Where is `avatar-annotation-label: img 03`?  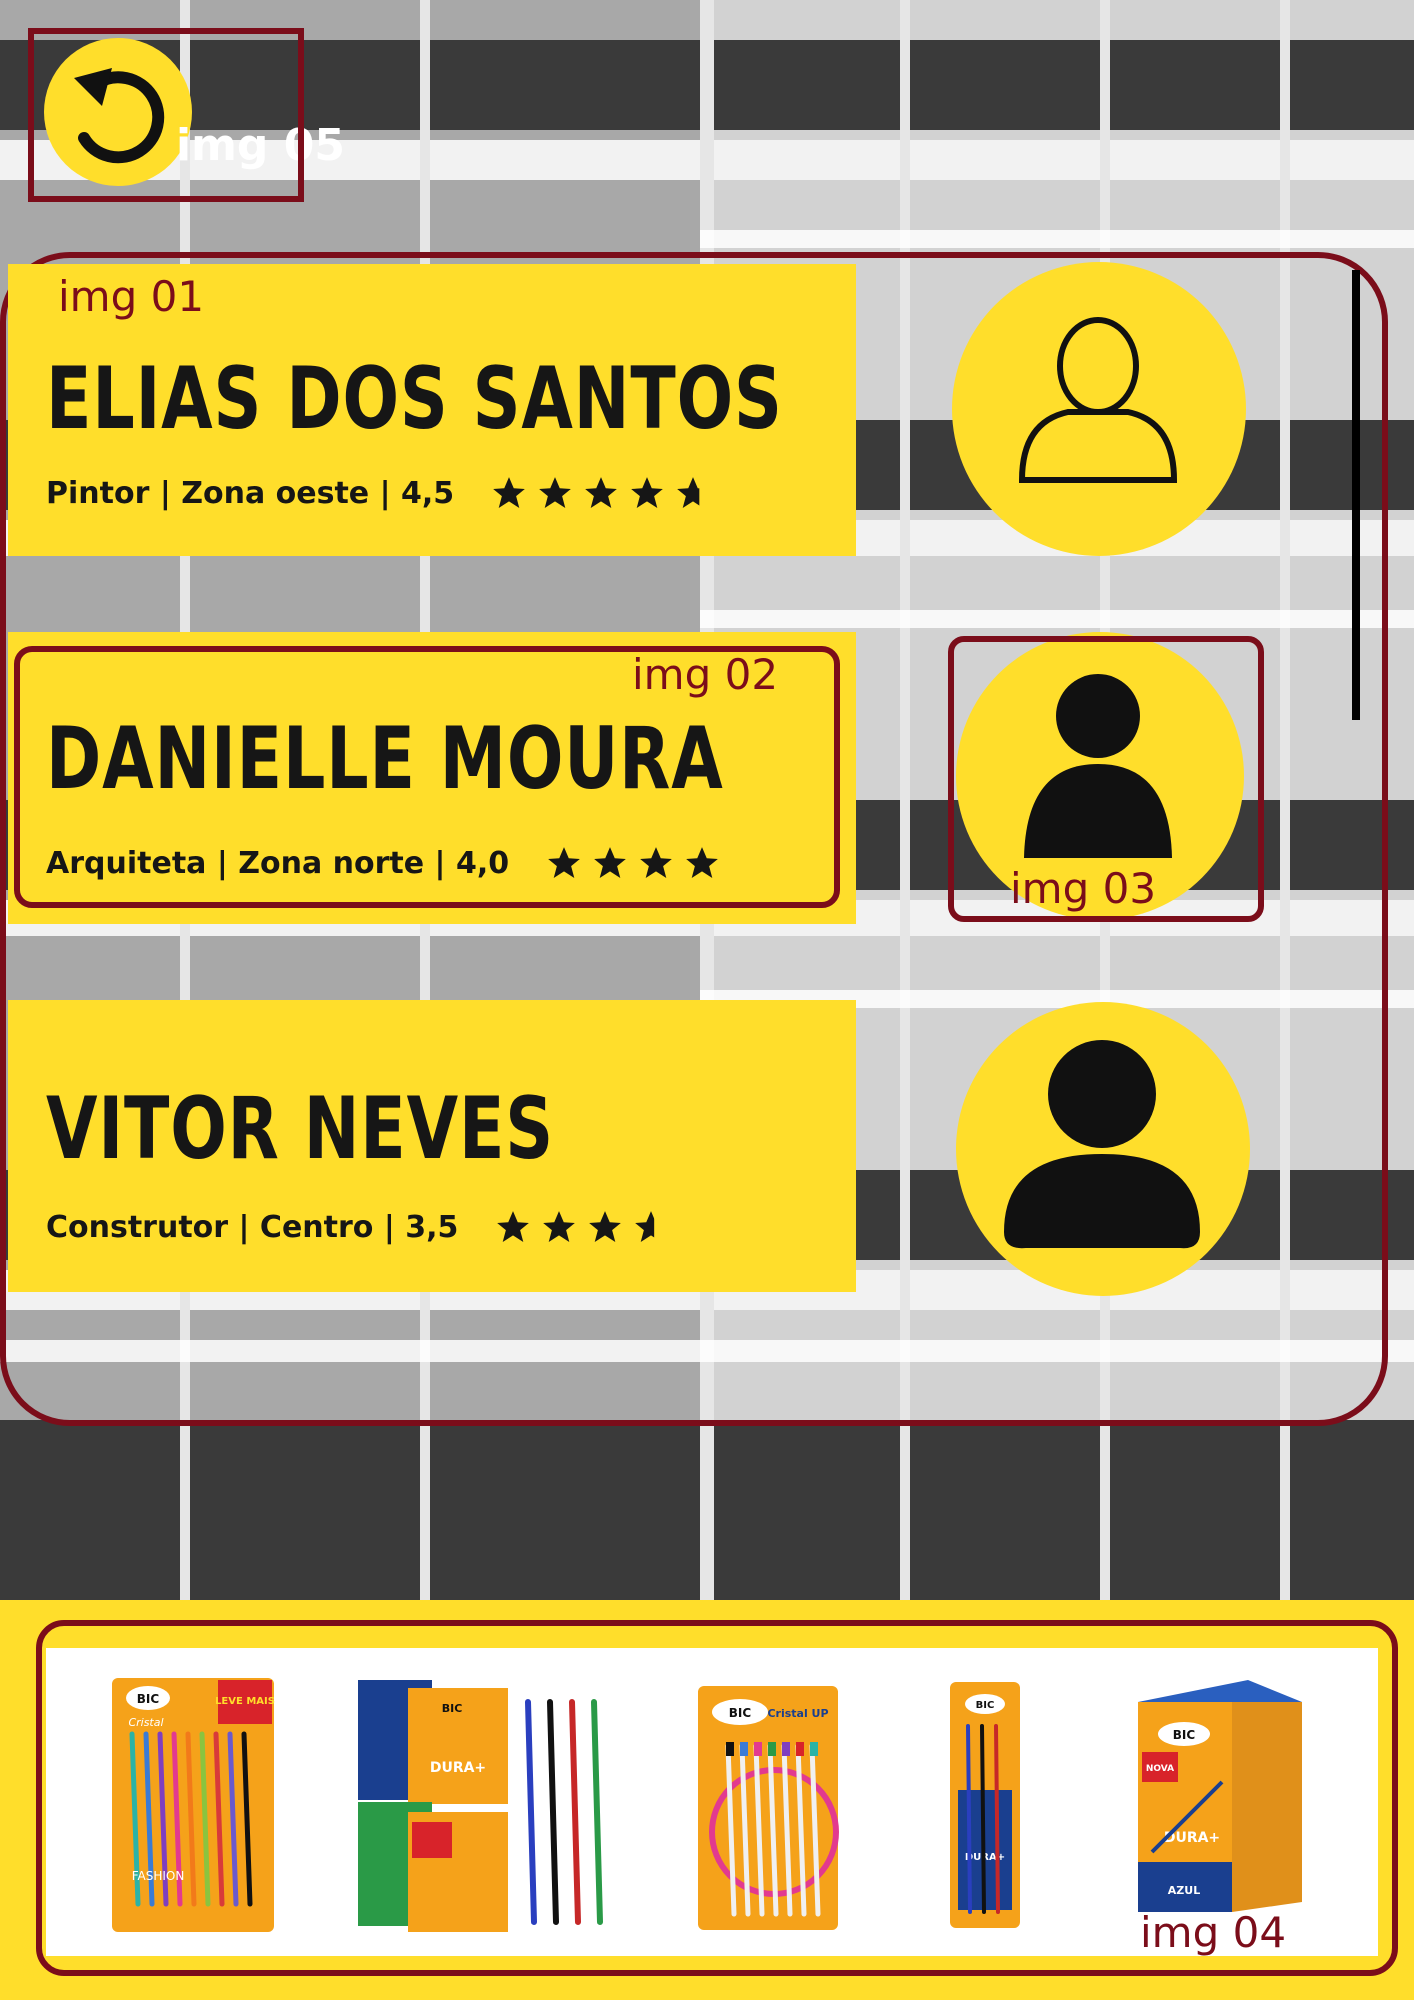 avatar-annotation-label: img 03 is located at coordinates (1083, 888).